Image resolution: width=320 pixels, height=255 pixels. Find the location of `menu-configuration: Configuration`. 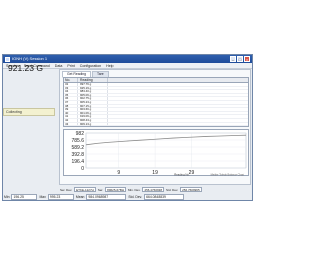

menu-configuration: Configuration is located at coordinates (90, 65).